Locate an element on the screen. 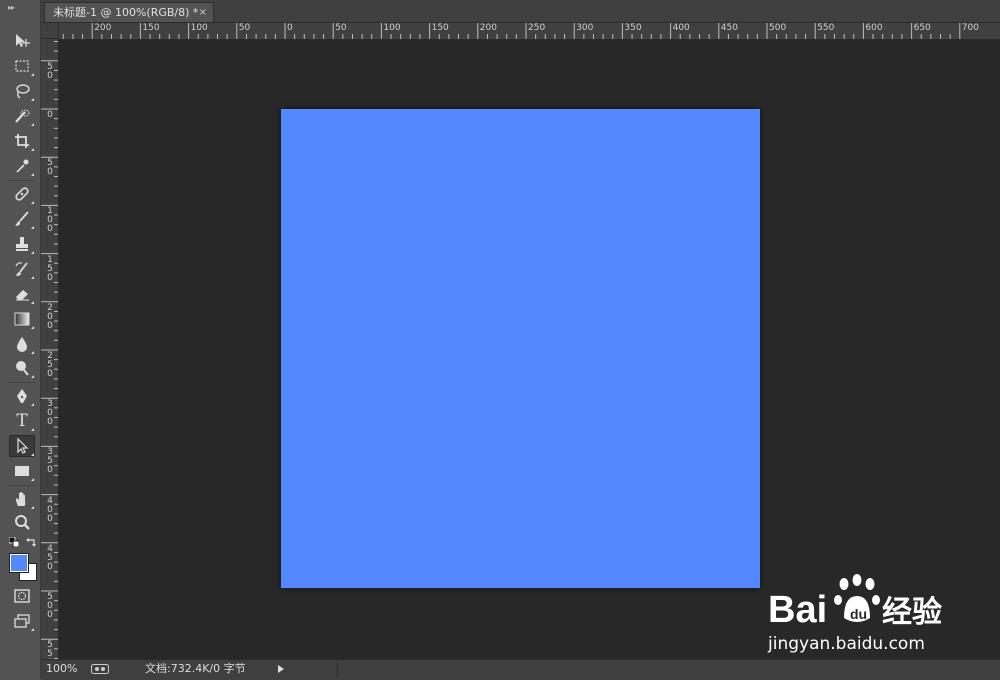 This screenshot has height=680, width=1000. quick-mask-icon is located at coordinates (22, 596).